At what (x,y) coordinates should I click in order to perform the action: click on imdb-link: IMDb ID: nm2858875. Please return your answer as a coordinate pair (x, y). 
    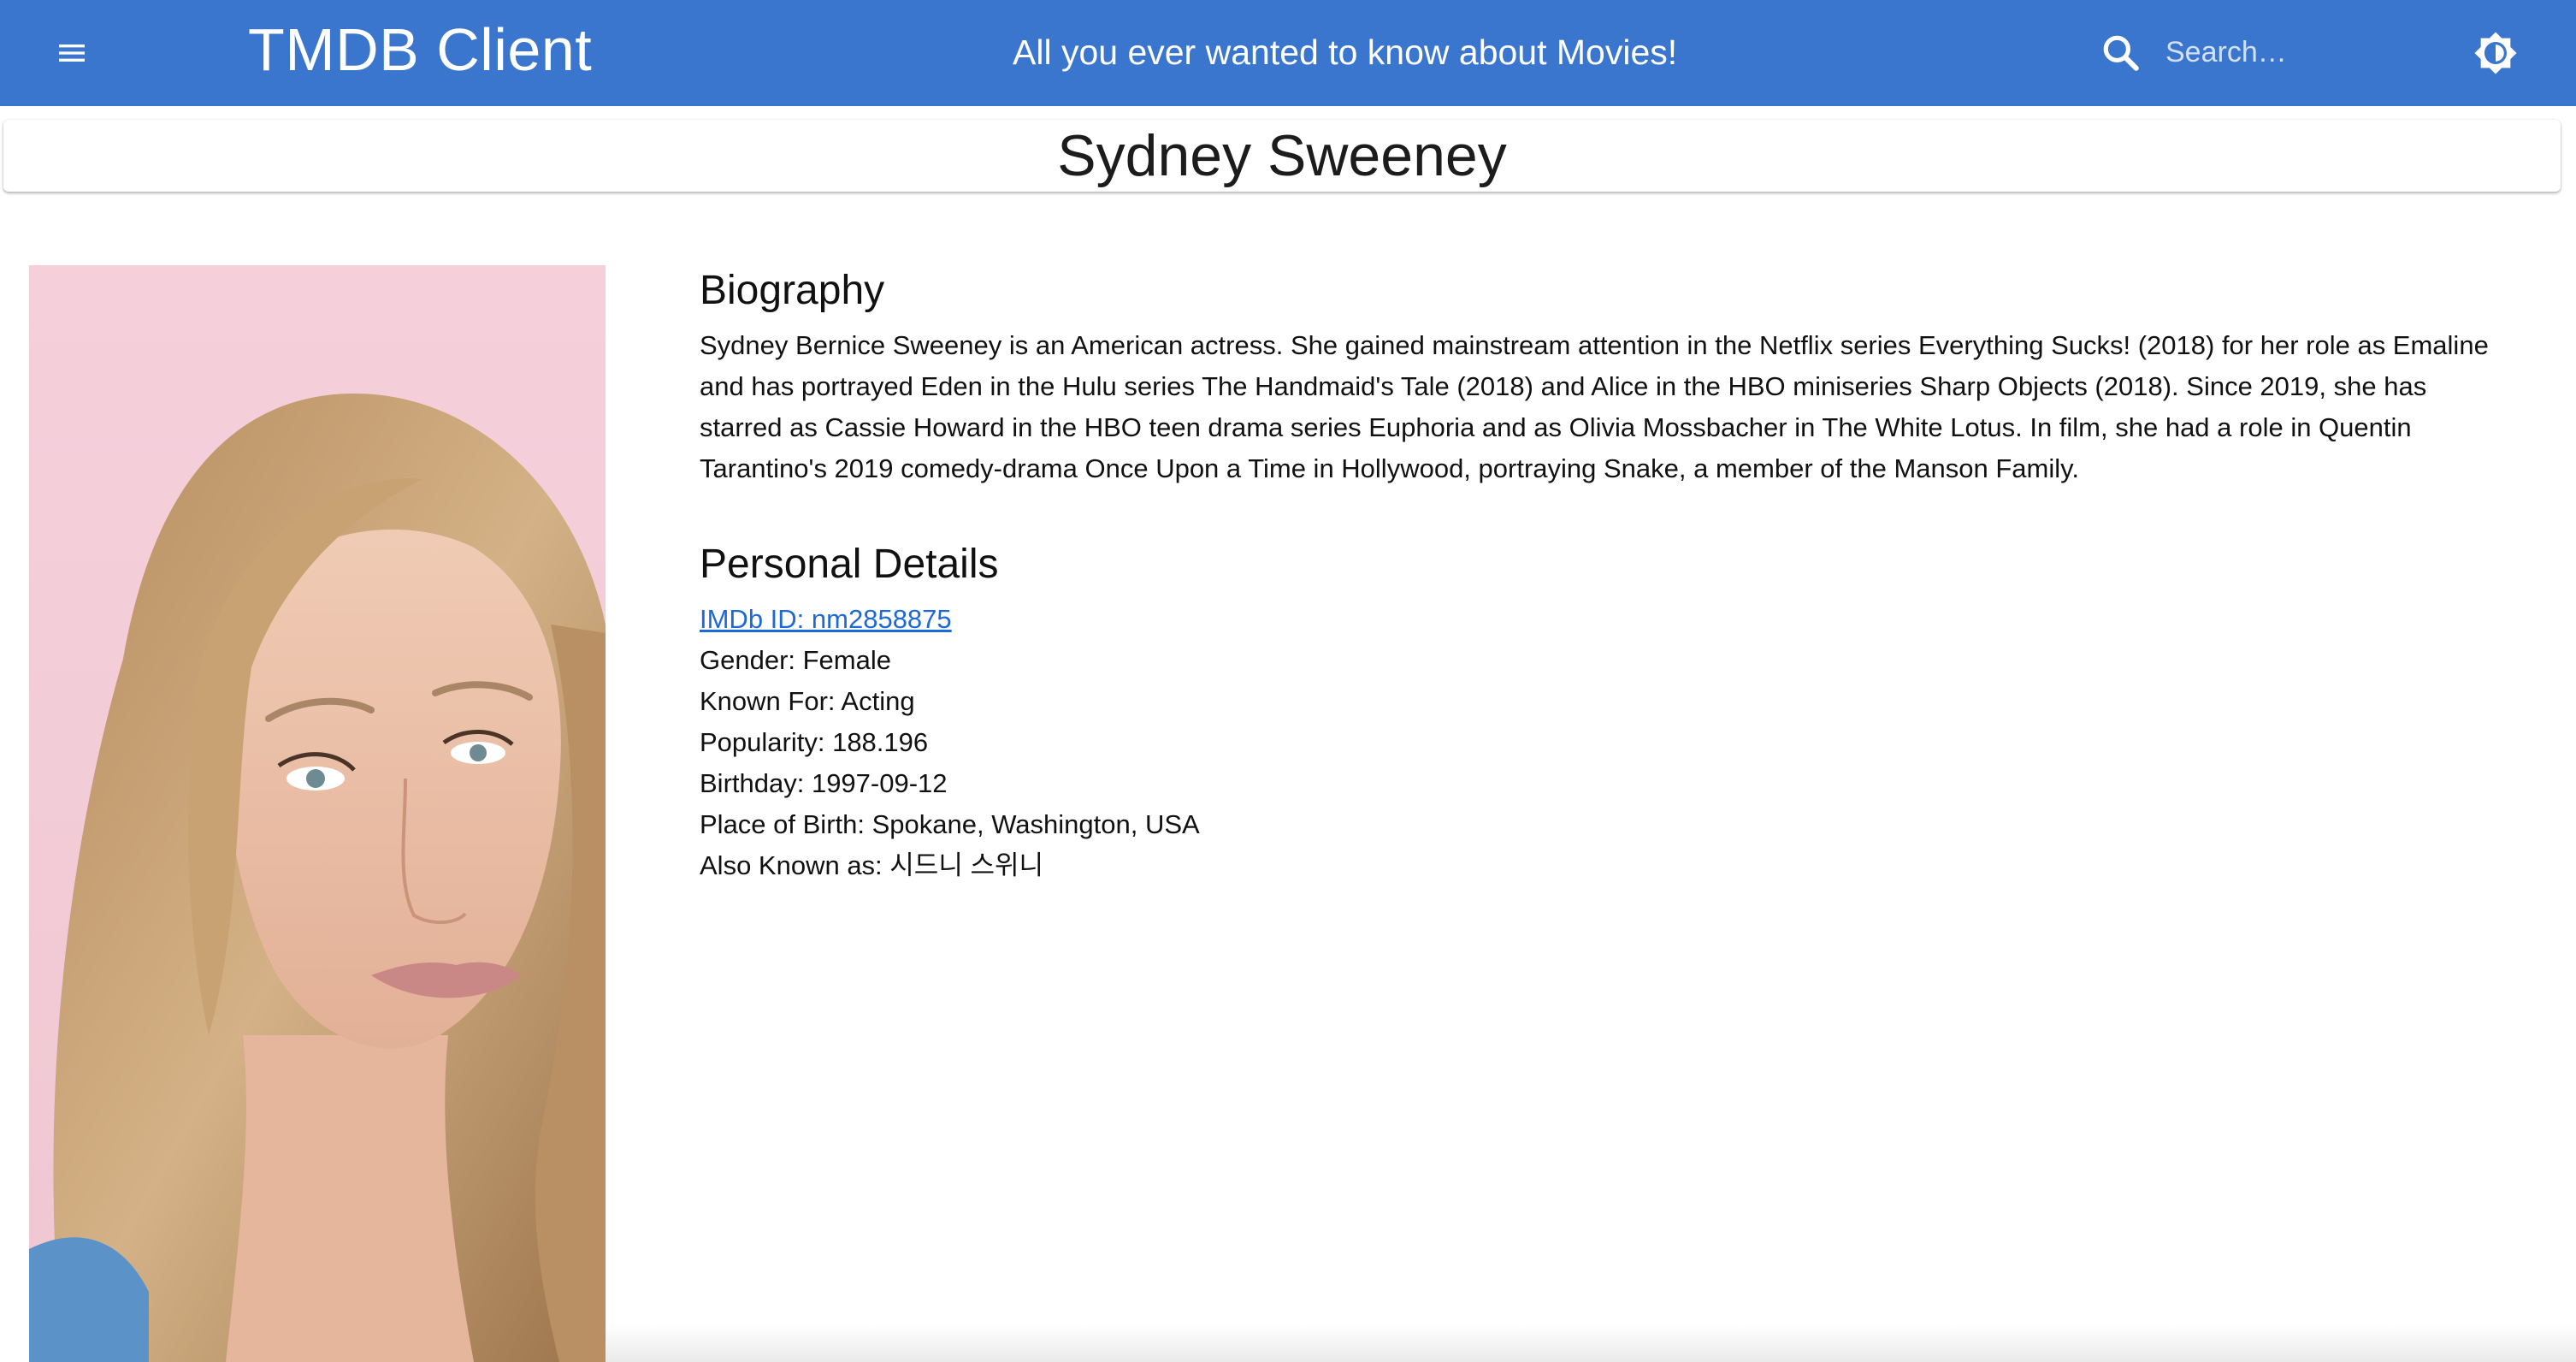
    Looking at the image, I should click on (826, 619).